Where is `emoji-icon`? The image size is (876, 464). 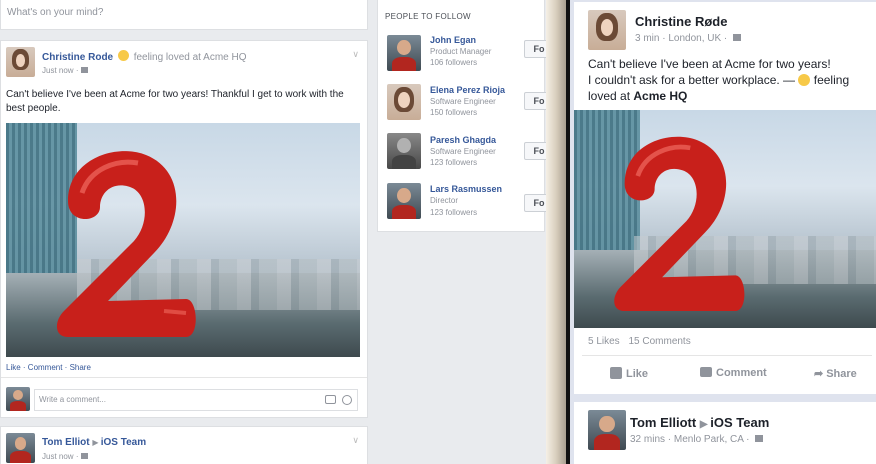
emoji-icon is located at coordinates (347, 400).